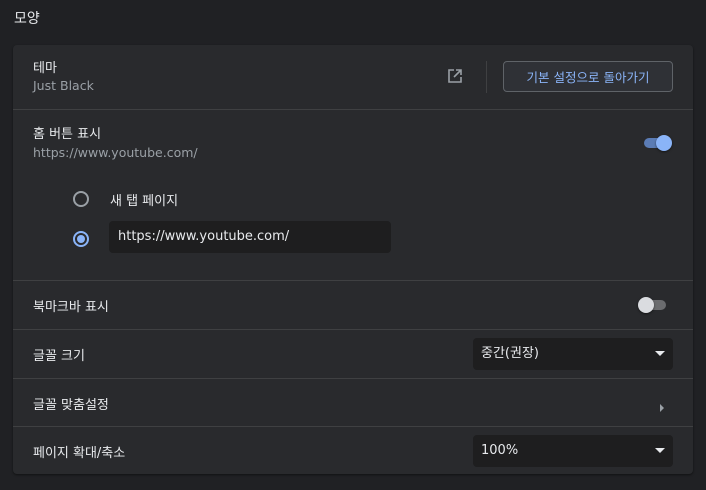 This screenshot has width=706, height=490. I want to click on page-zoom-value: 100%, so click(500, 450).